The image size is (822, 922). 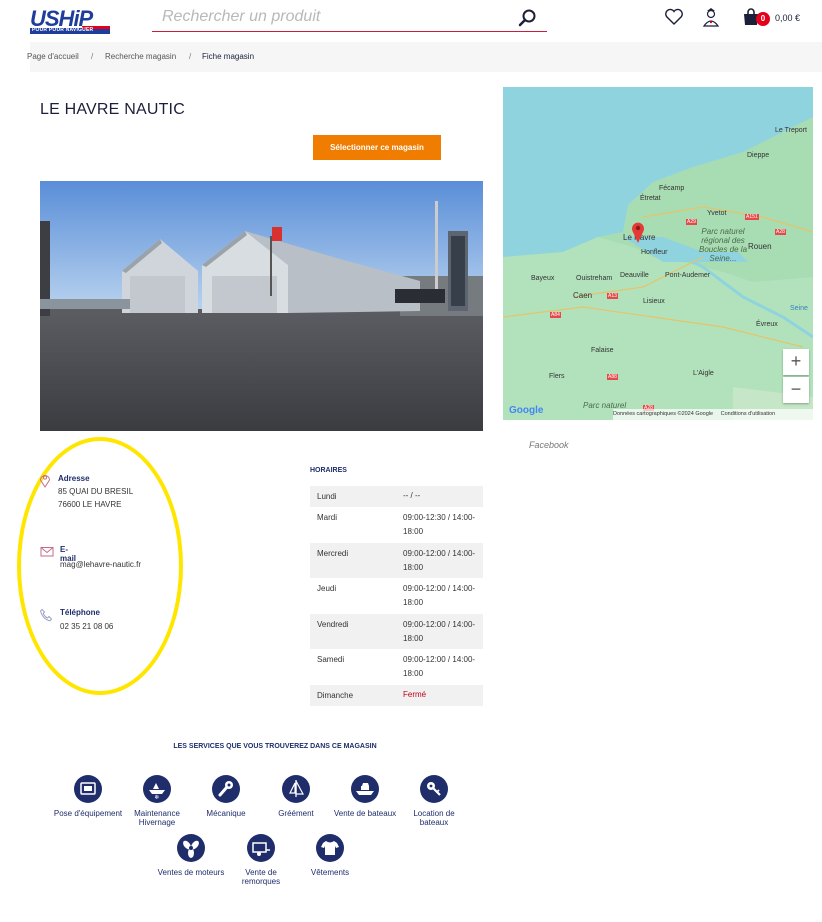 I want to click on map-label-flers: Flers, so click(x=557, y=376).